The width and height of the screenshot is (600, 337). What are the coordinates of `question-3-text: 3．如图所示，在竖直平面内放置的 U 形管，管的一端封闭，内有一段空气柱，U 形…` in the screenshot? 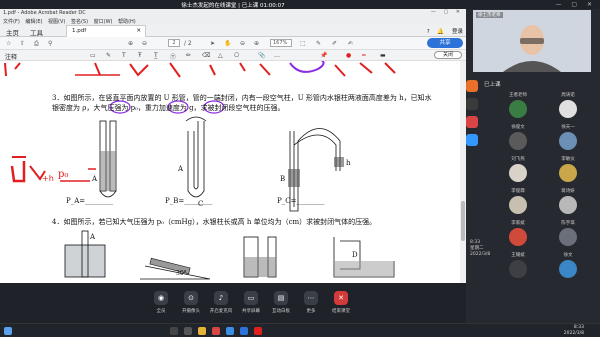 It's located at (242, 103).